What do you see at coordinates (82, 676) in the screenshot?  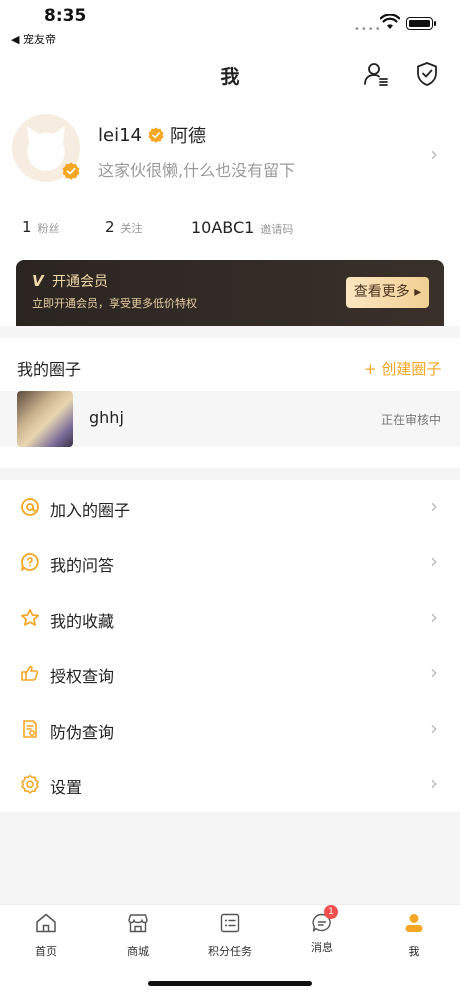 I see `menu-label: 授权查询` at bounding box center [82, 676].